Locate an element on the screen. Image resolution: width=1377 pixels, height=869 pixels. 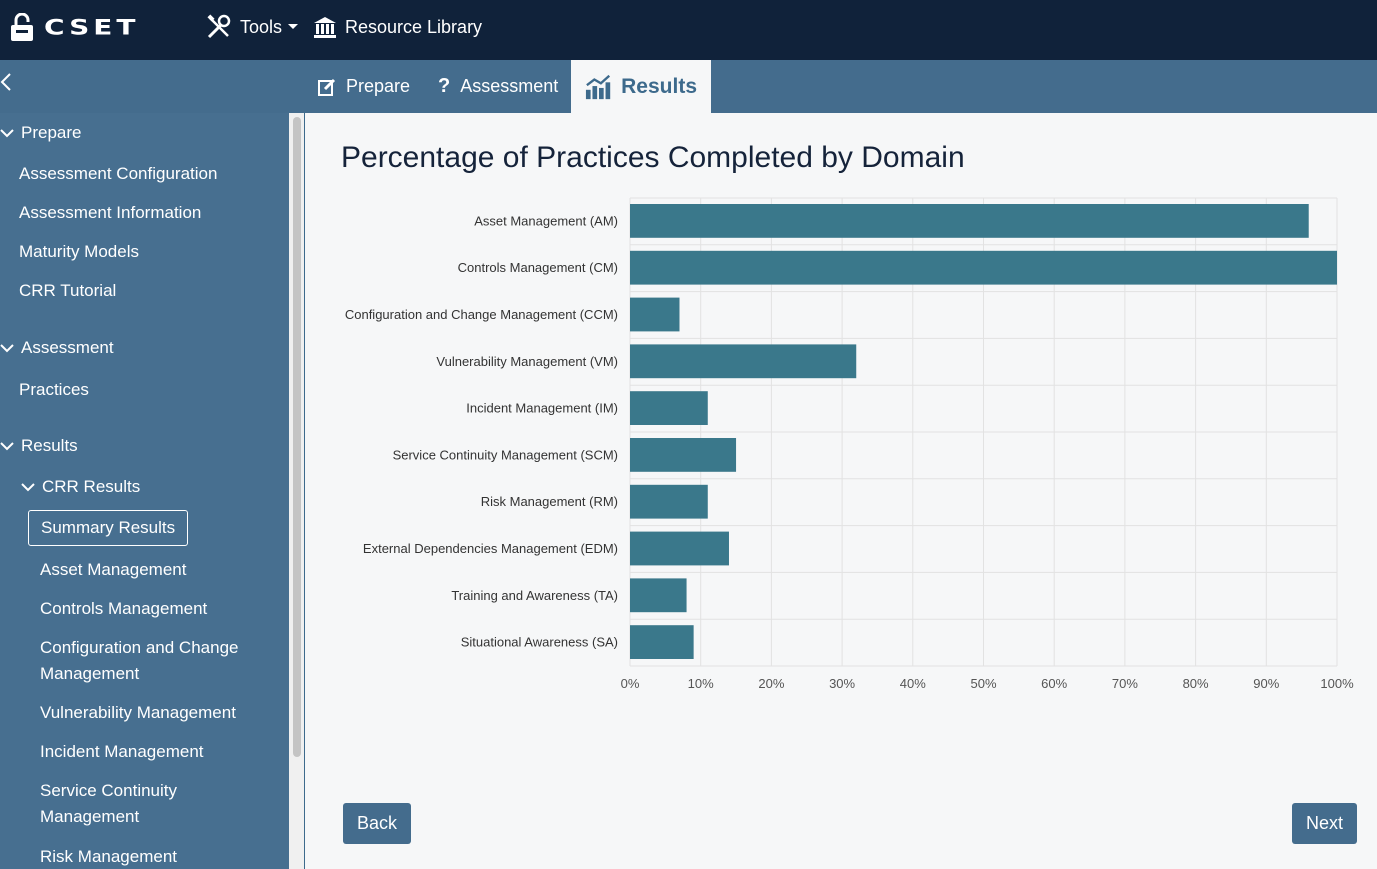
sidebar-item-vulnerability-management: Vulnerability Management is located at coordinates (138, 713).